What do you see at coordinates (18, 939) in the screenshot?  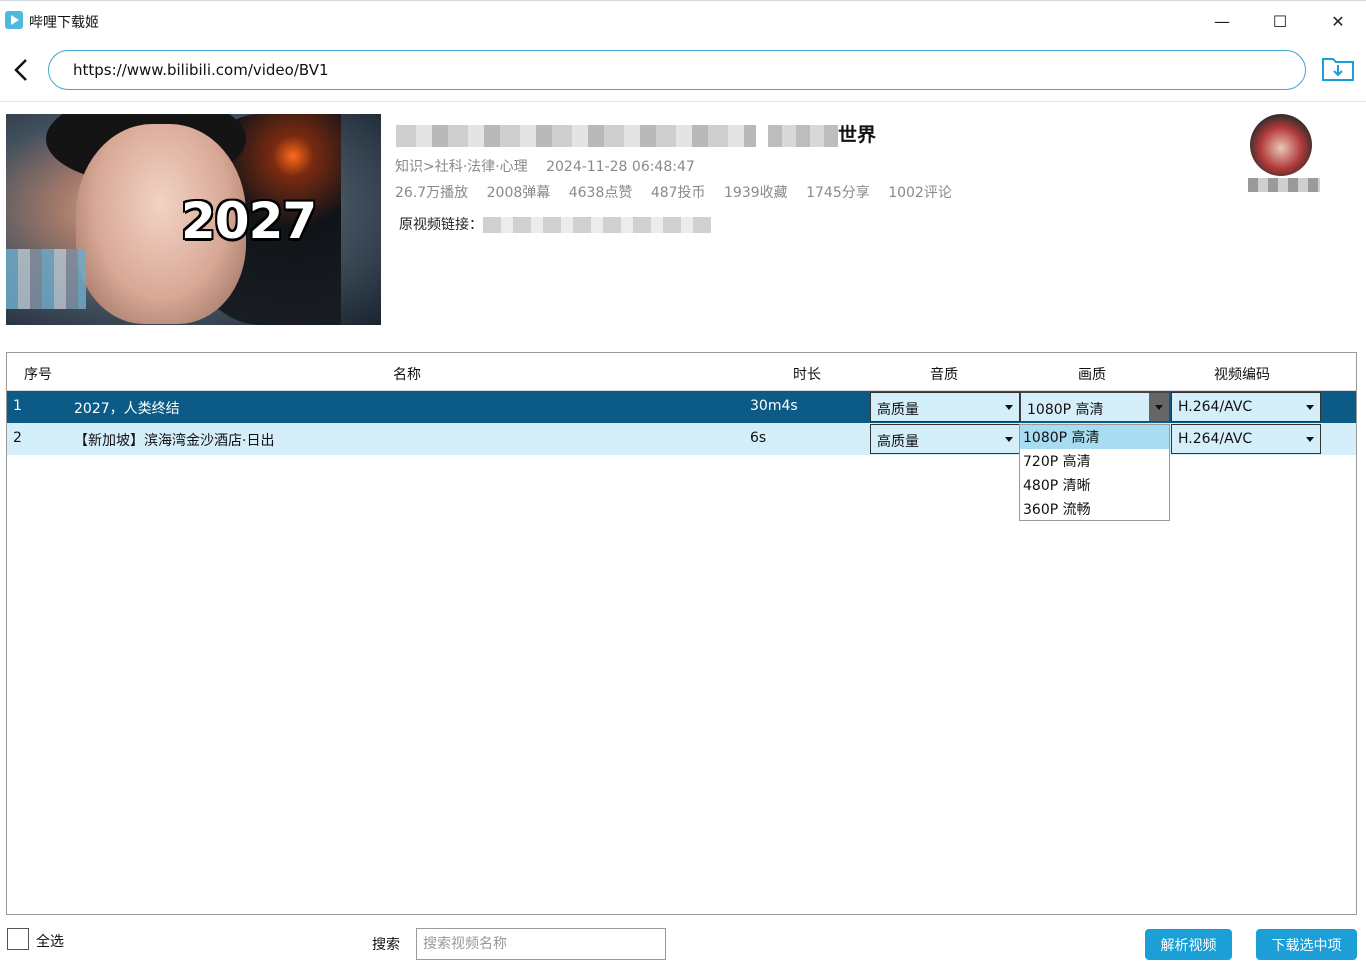 I see `select-all-checkbox` at bounding box center [18, 939].